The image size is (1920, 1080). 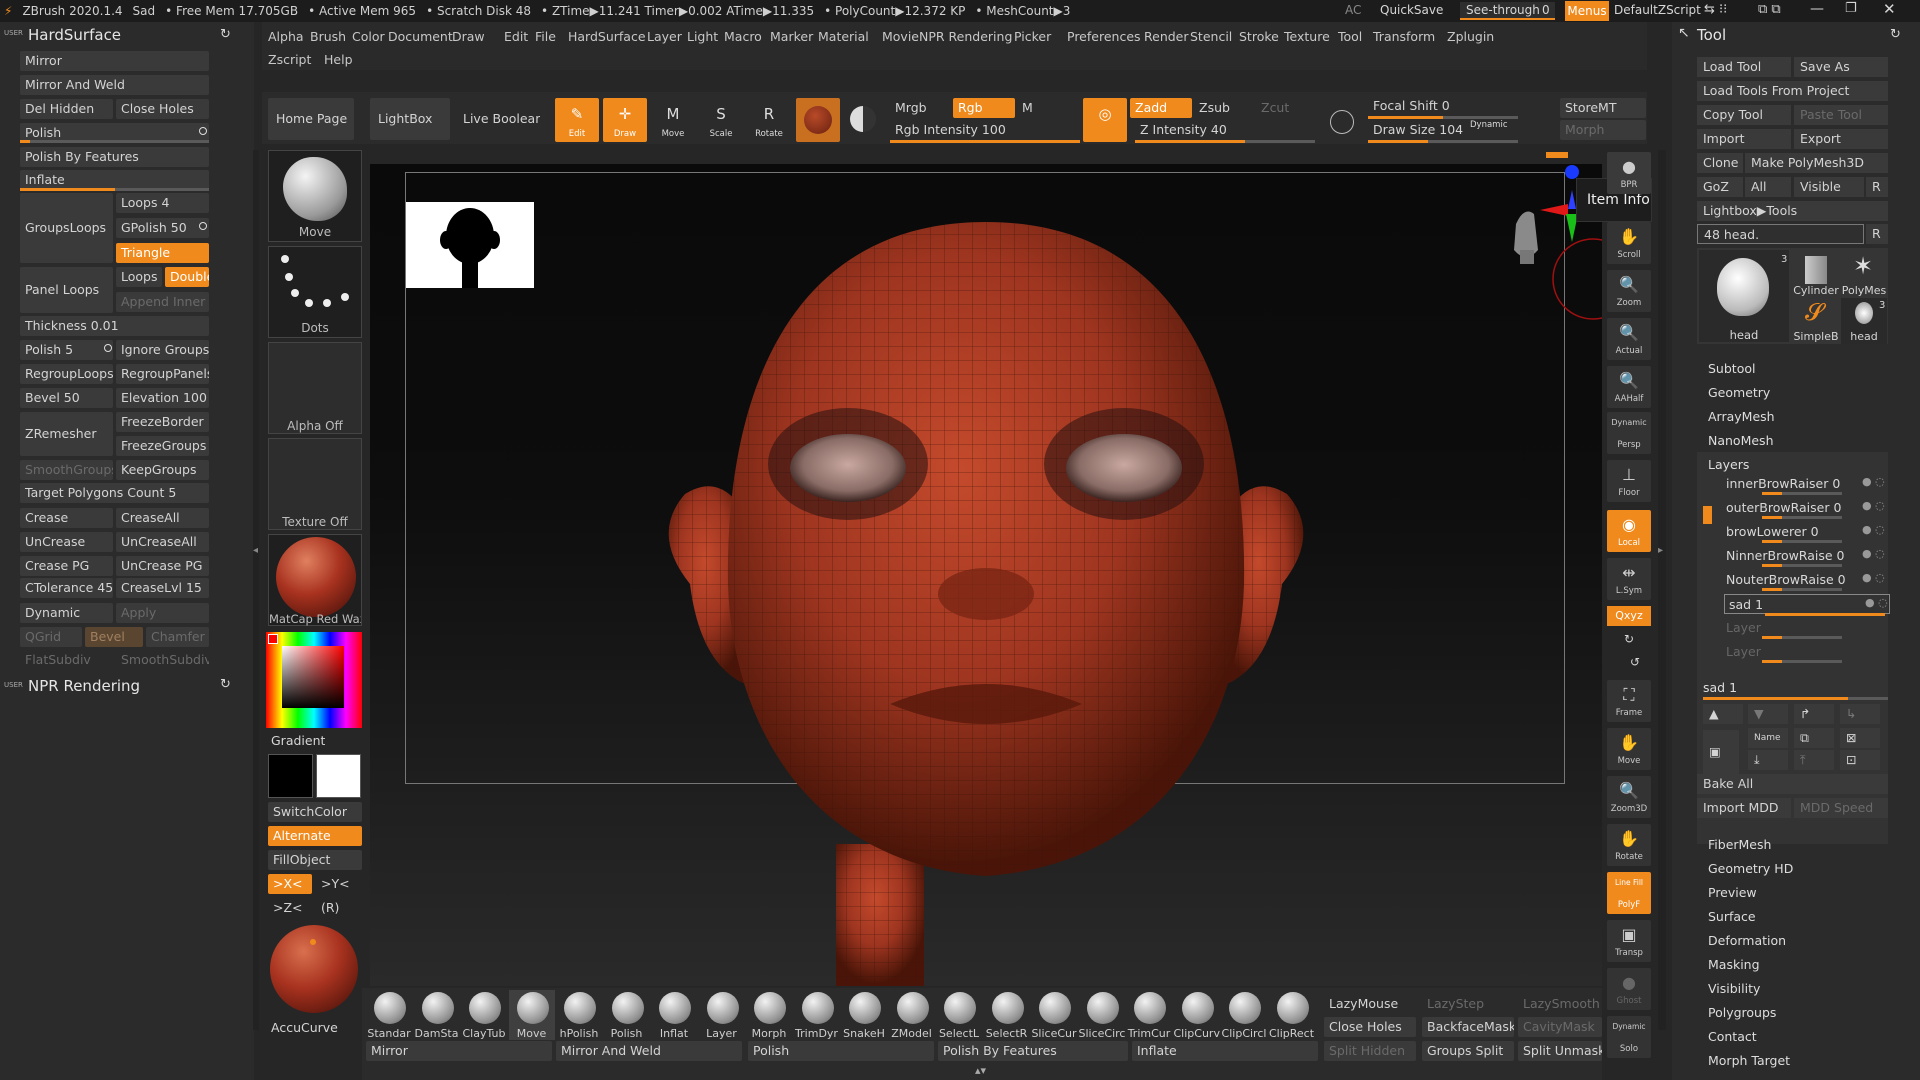 What do you see at coordinates (625, 120) in the screenshot?
I see `draw-button: ✛ Draw` at bounding box center [625, 120].